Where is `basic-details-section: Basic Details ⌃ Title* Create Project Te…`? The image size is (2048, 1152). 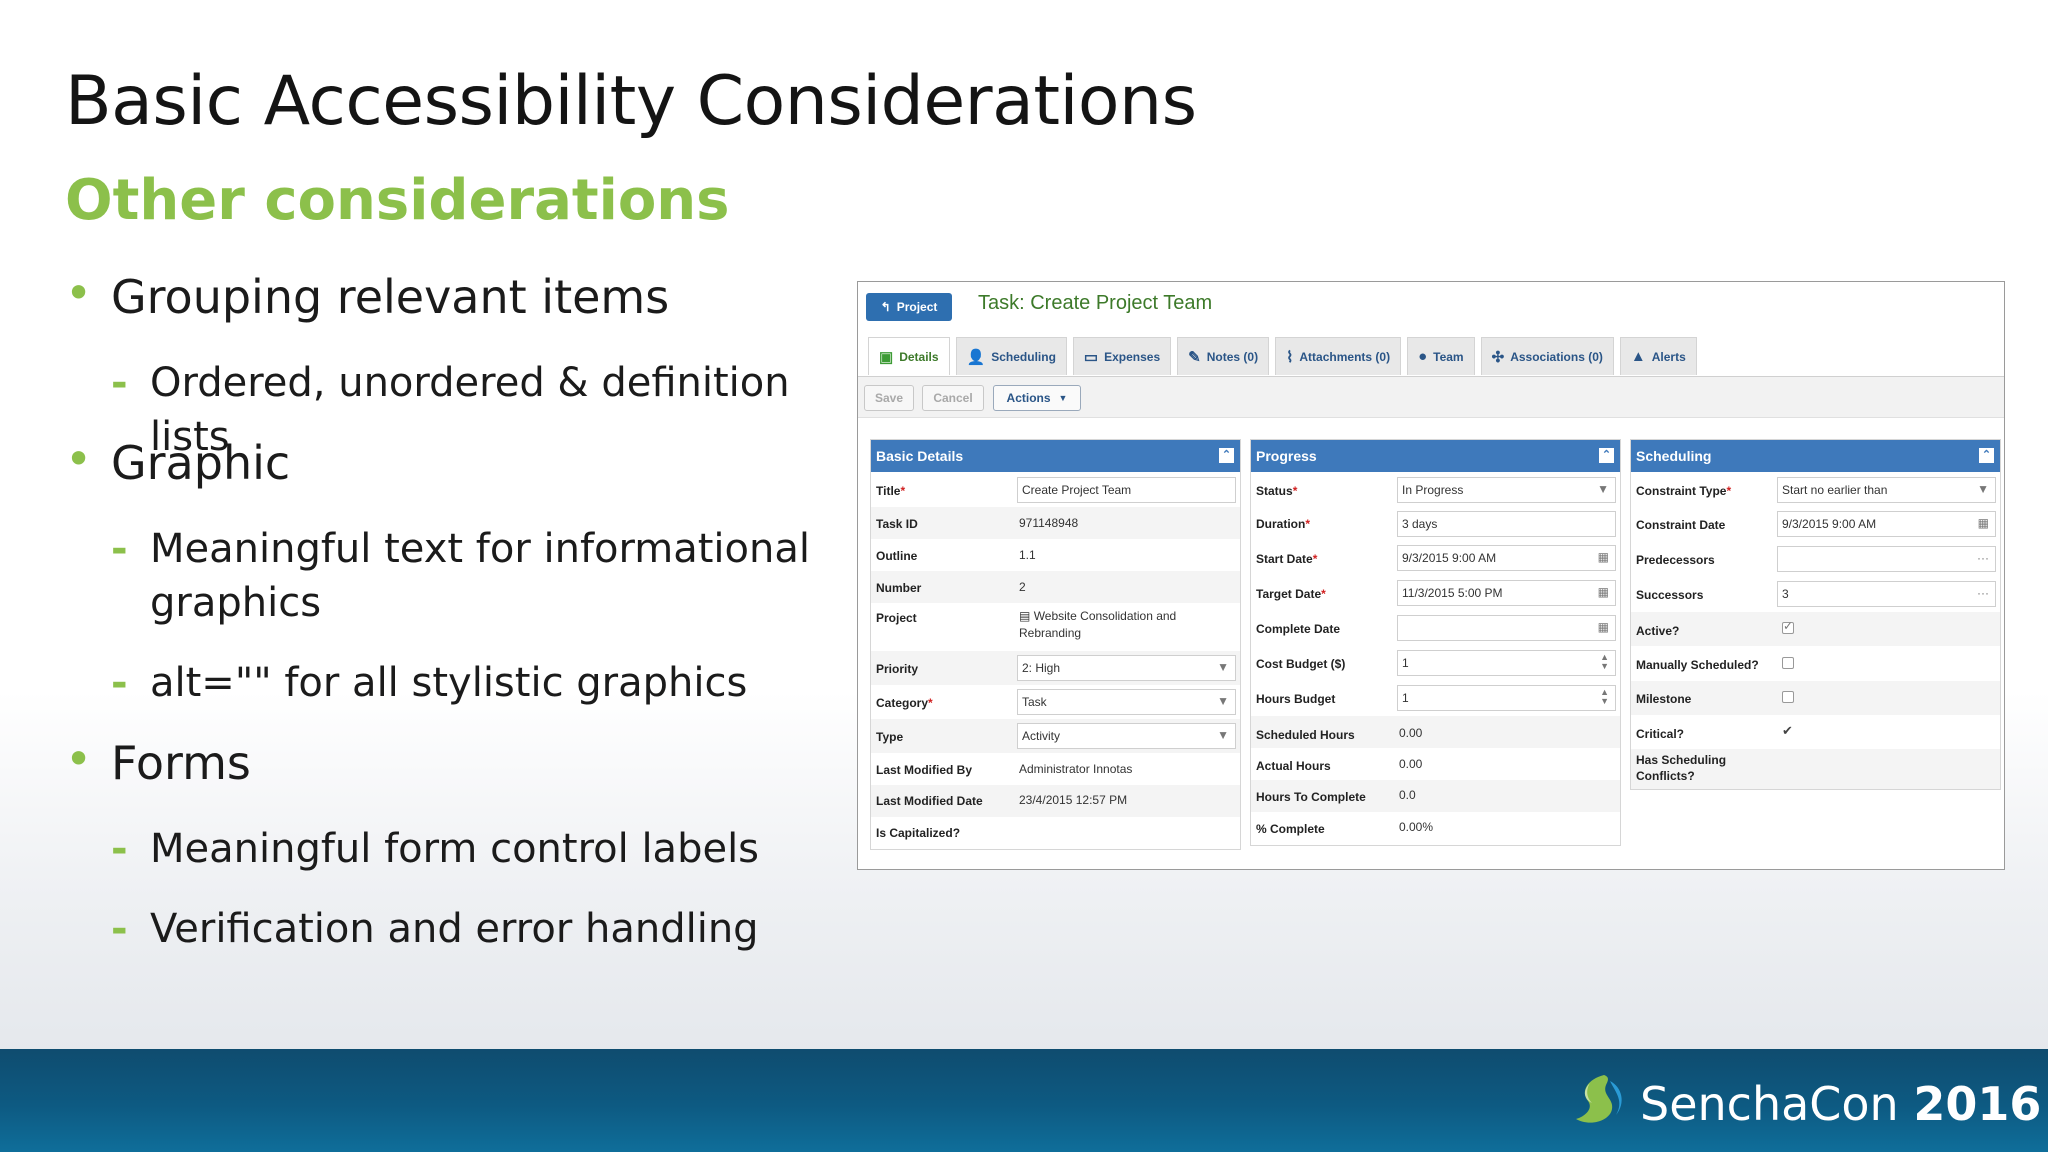
basic-details-section: Basic Details ⌃ Title* Create Project Te… is located at coordinates (1055, 644).